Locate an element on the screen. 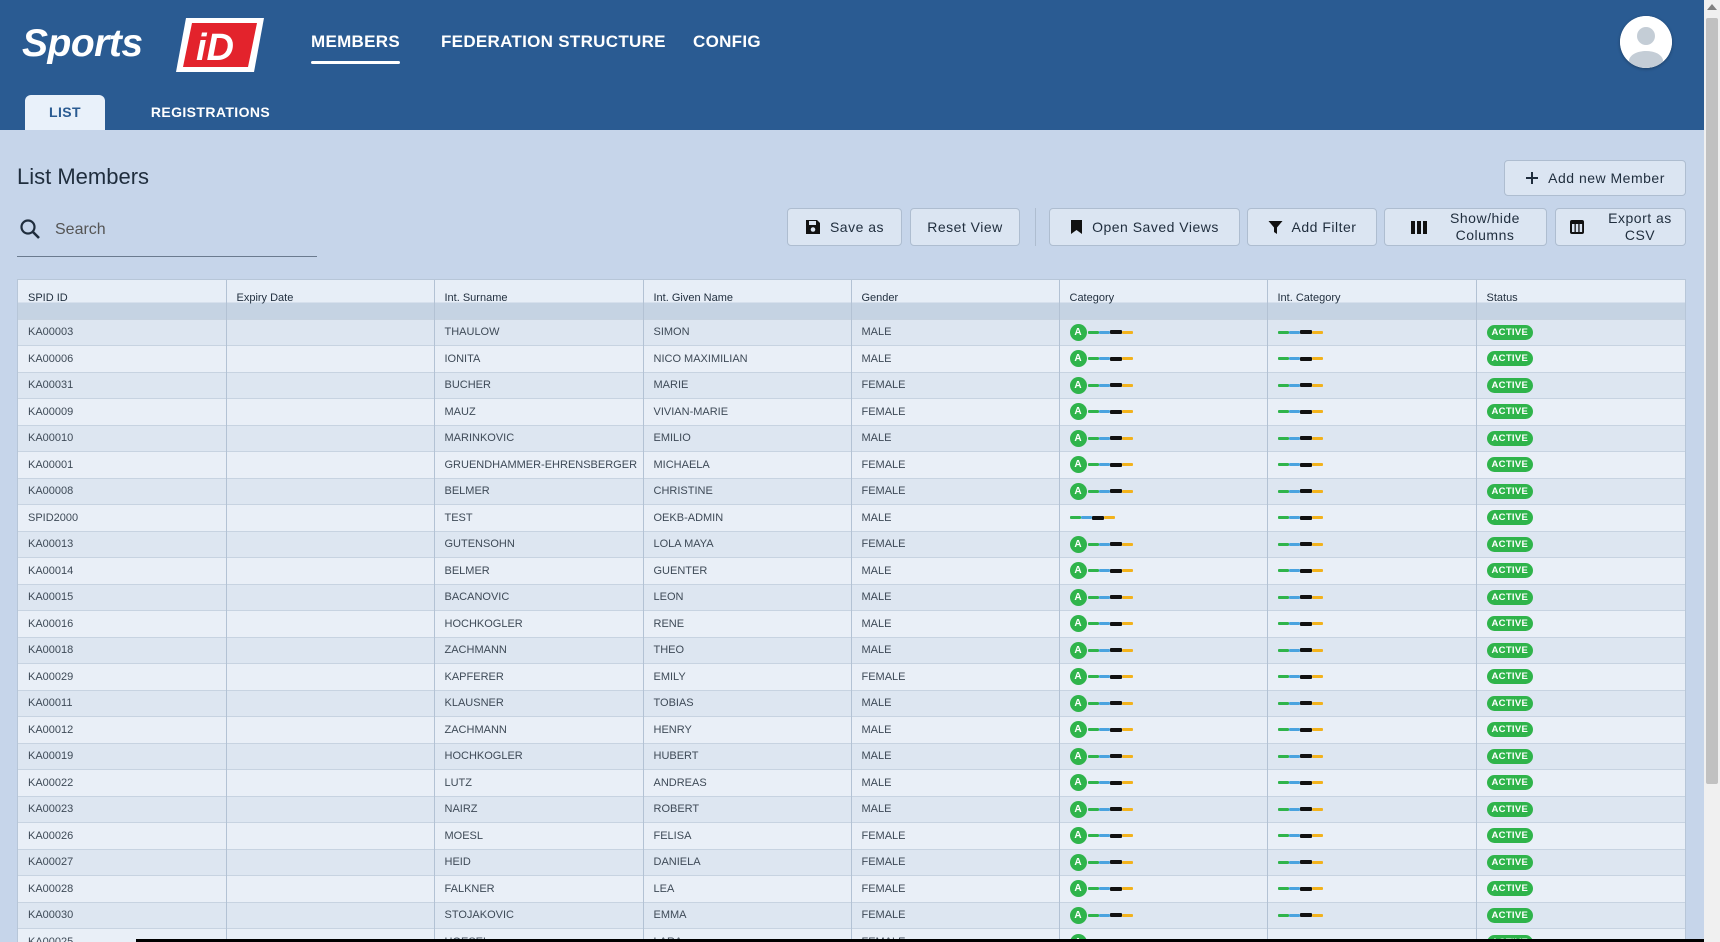 The width and height of the screenshot is (1720, 942). table-row: KA00012 ZACHMANN HENRY MALE A ACTIVE is located at coordinates (851, 729).